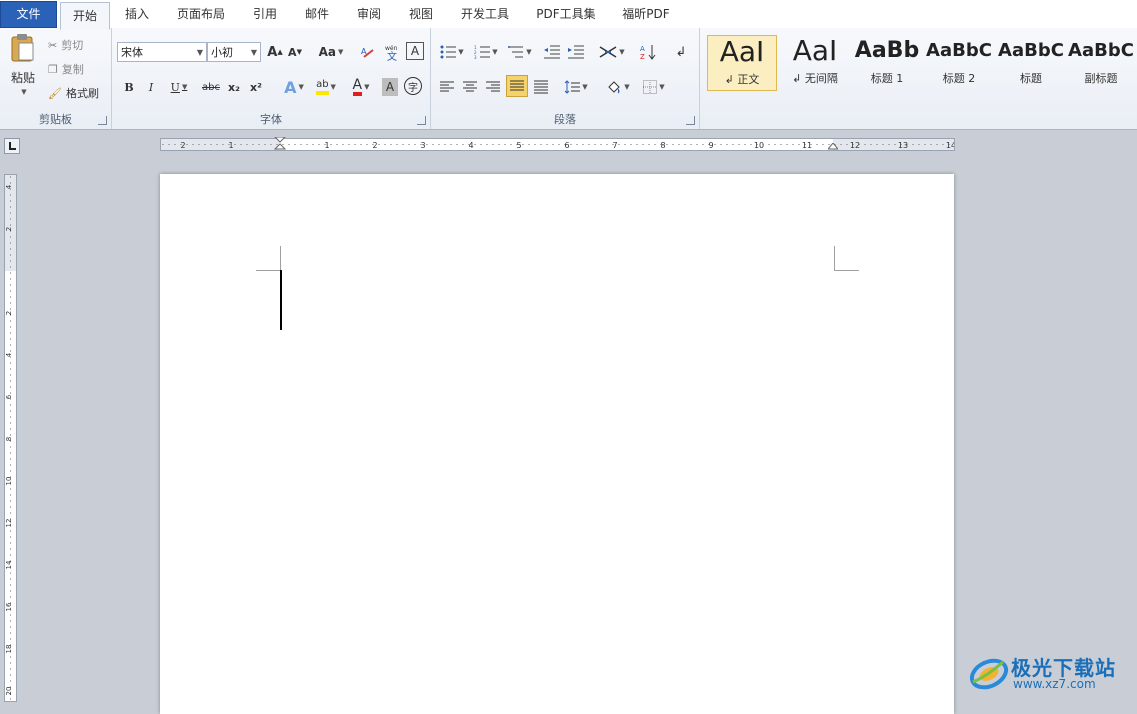 The image size is (1137, 714). What do you see at coordinates (690, 120) in the screenshot?
I see `paragraph-launcher-icon` at bounding box center [690, 120].